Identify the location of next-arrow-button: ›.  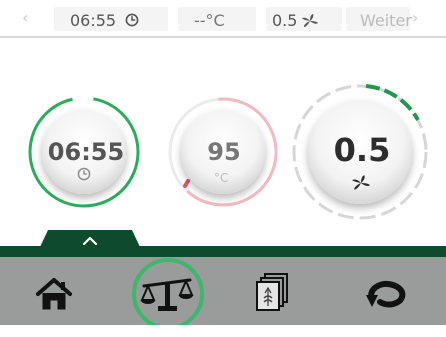
(415, 17).